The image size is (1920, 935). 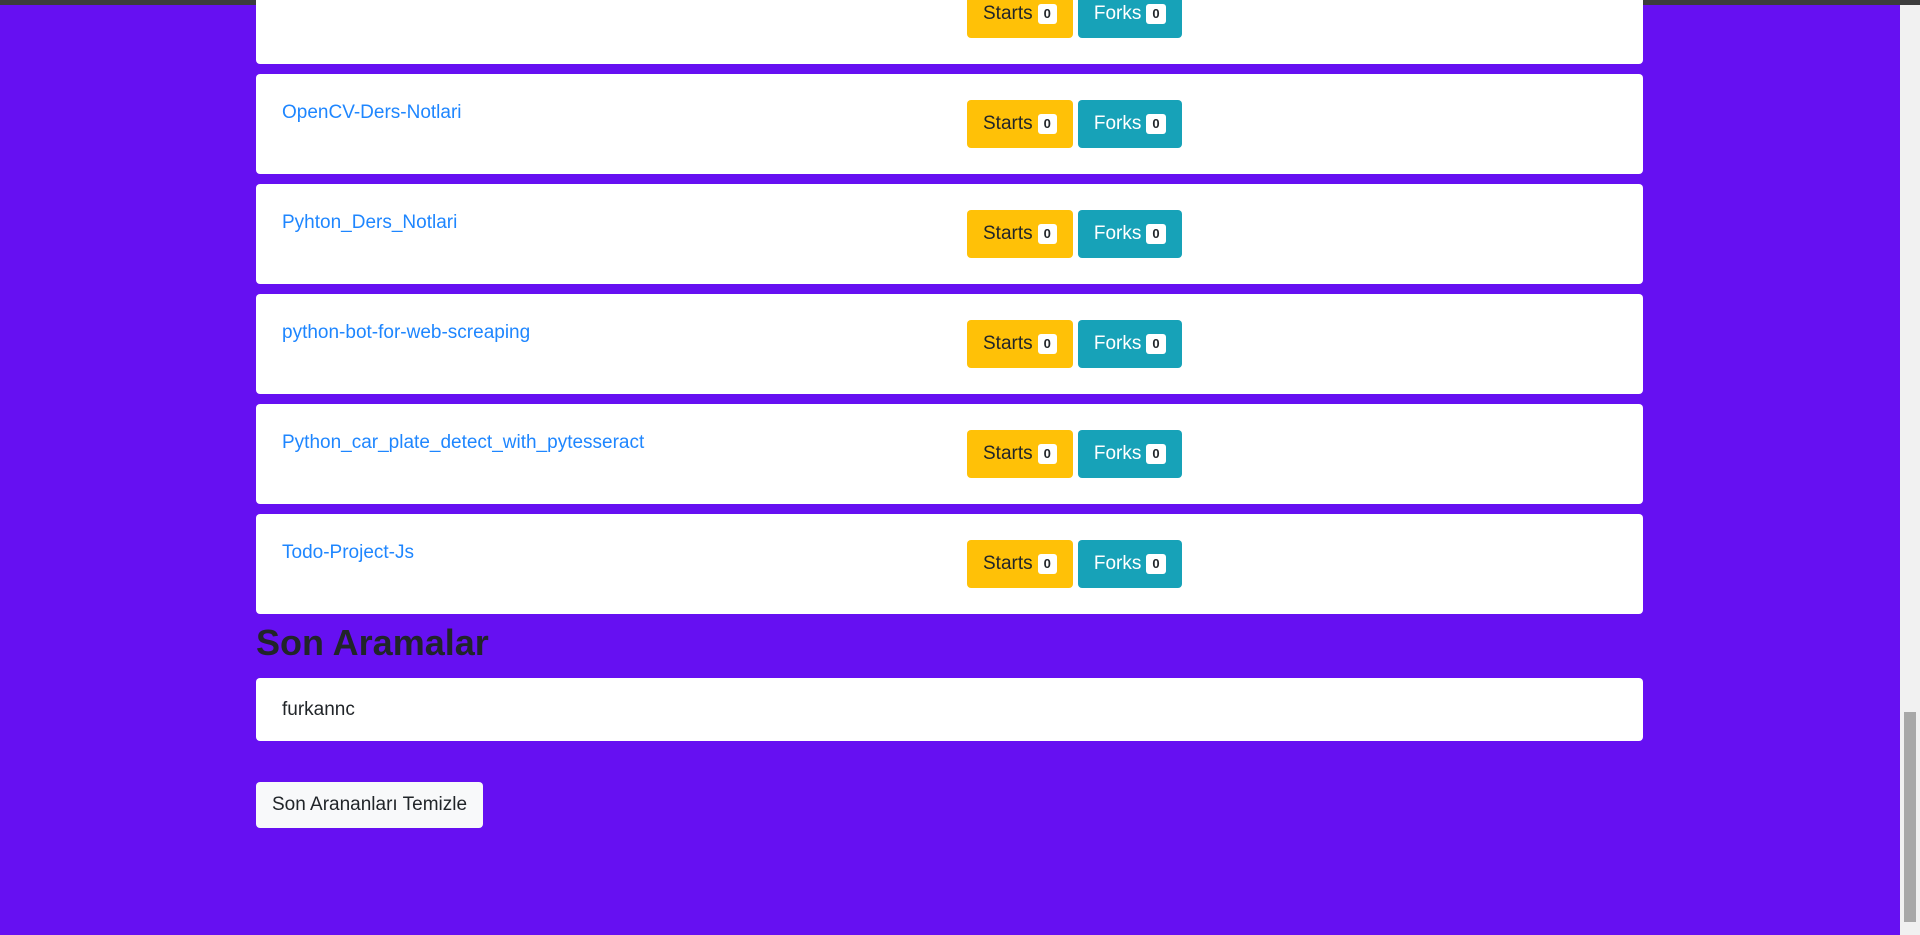 What do you see at coordinates (949, 32) in the screenshot?
I see `repo-item: Starts 0 Forks 0` at bounding box center [949, 32].